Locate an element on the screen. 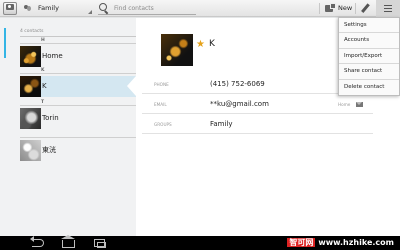 The image size is (400, 250). list-item: Torin is located at coordinates (78, 118).